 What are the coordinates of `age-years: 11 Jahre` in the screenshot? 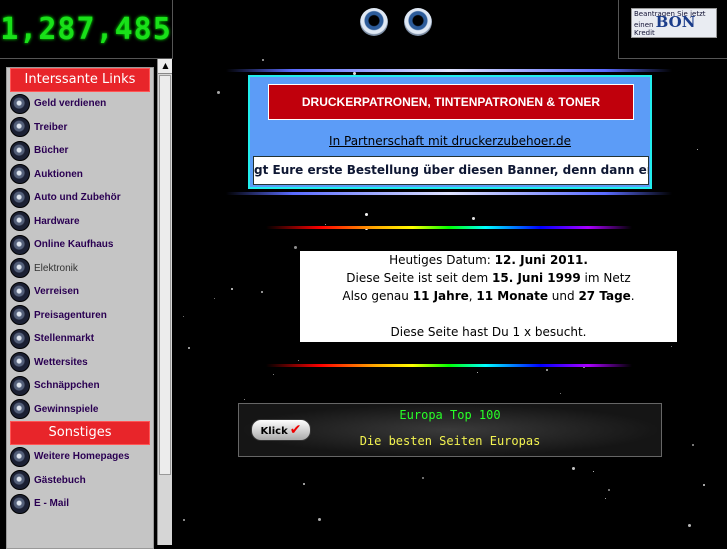 It's located at (440, 296).